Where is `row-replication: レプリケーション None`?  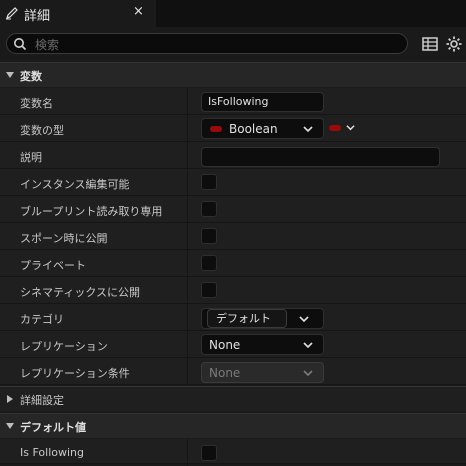 row-replication: レプリケーション None is located at coordinates (233, 344).